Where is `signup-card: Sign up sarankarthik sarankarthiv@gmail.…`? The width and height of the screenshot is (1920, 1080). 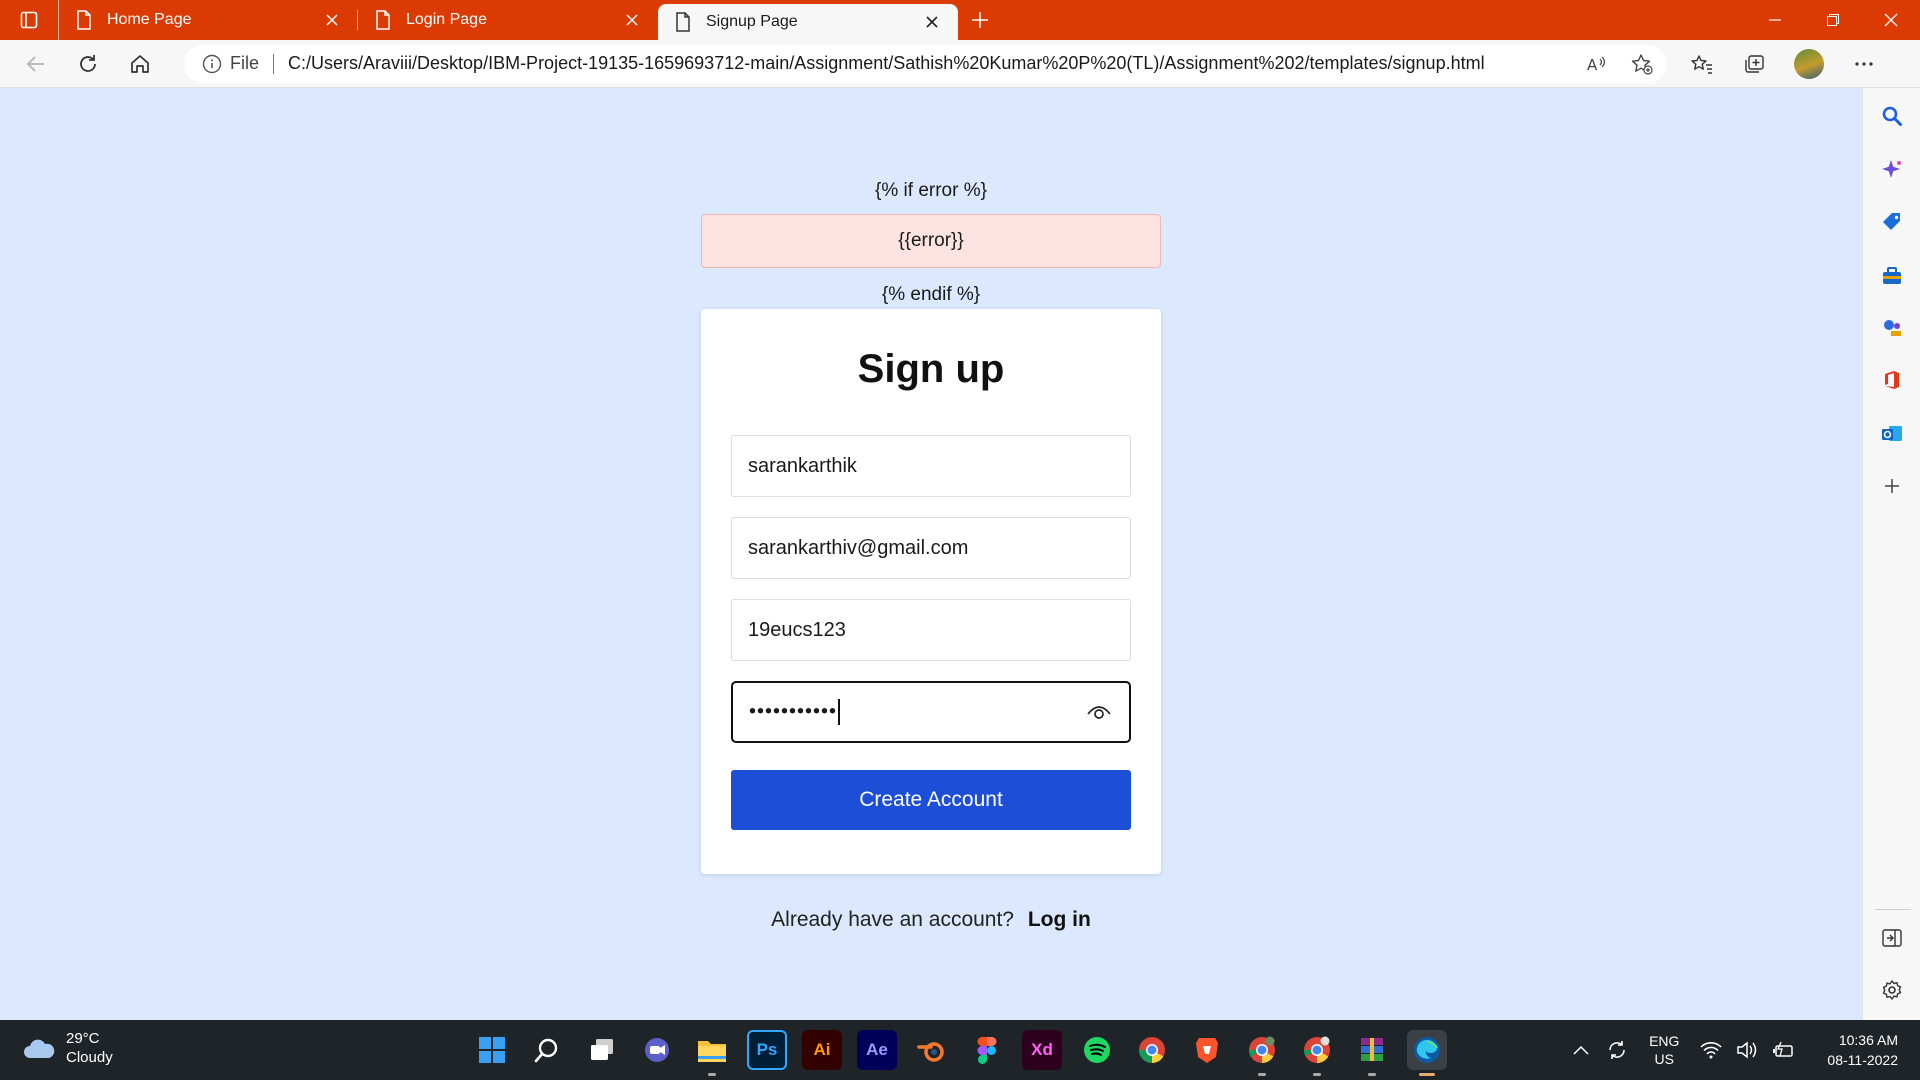
signup-card: Sign up sarankarthik sarankarthiv@gmail.… is located at coordinates (931, 591).